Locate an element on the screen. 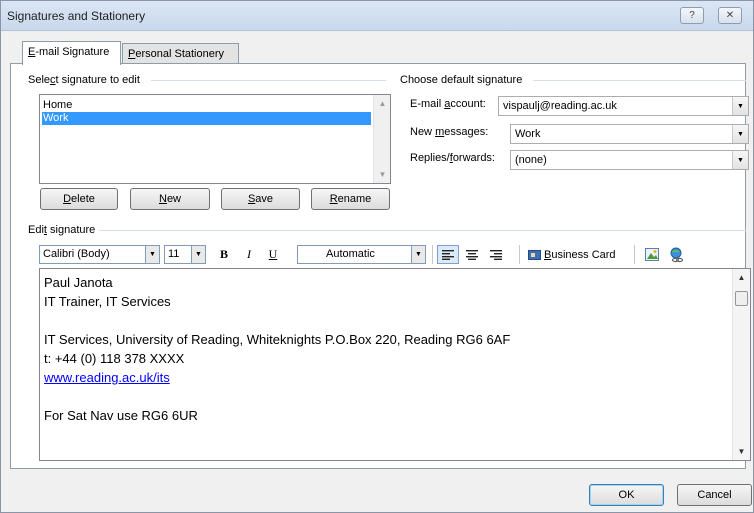  tab-personal-stationery: Personal Stationery is located at coordinates (180, 54).